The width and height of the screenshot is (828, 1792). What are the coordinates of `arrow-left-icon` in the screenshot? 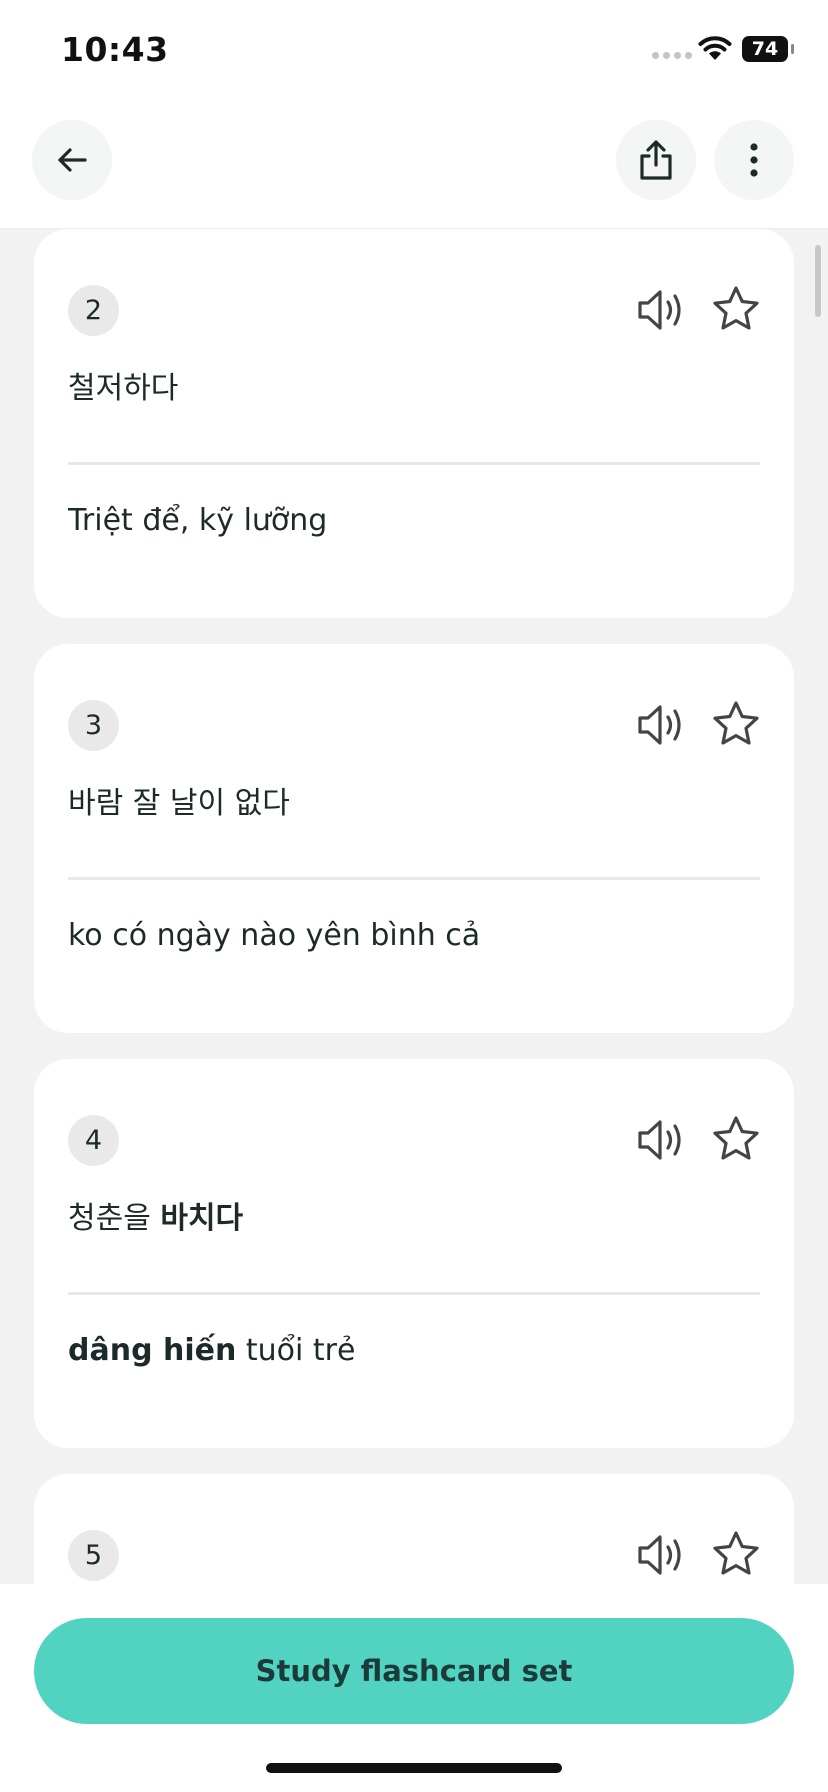 It's located at (72, 160).